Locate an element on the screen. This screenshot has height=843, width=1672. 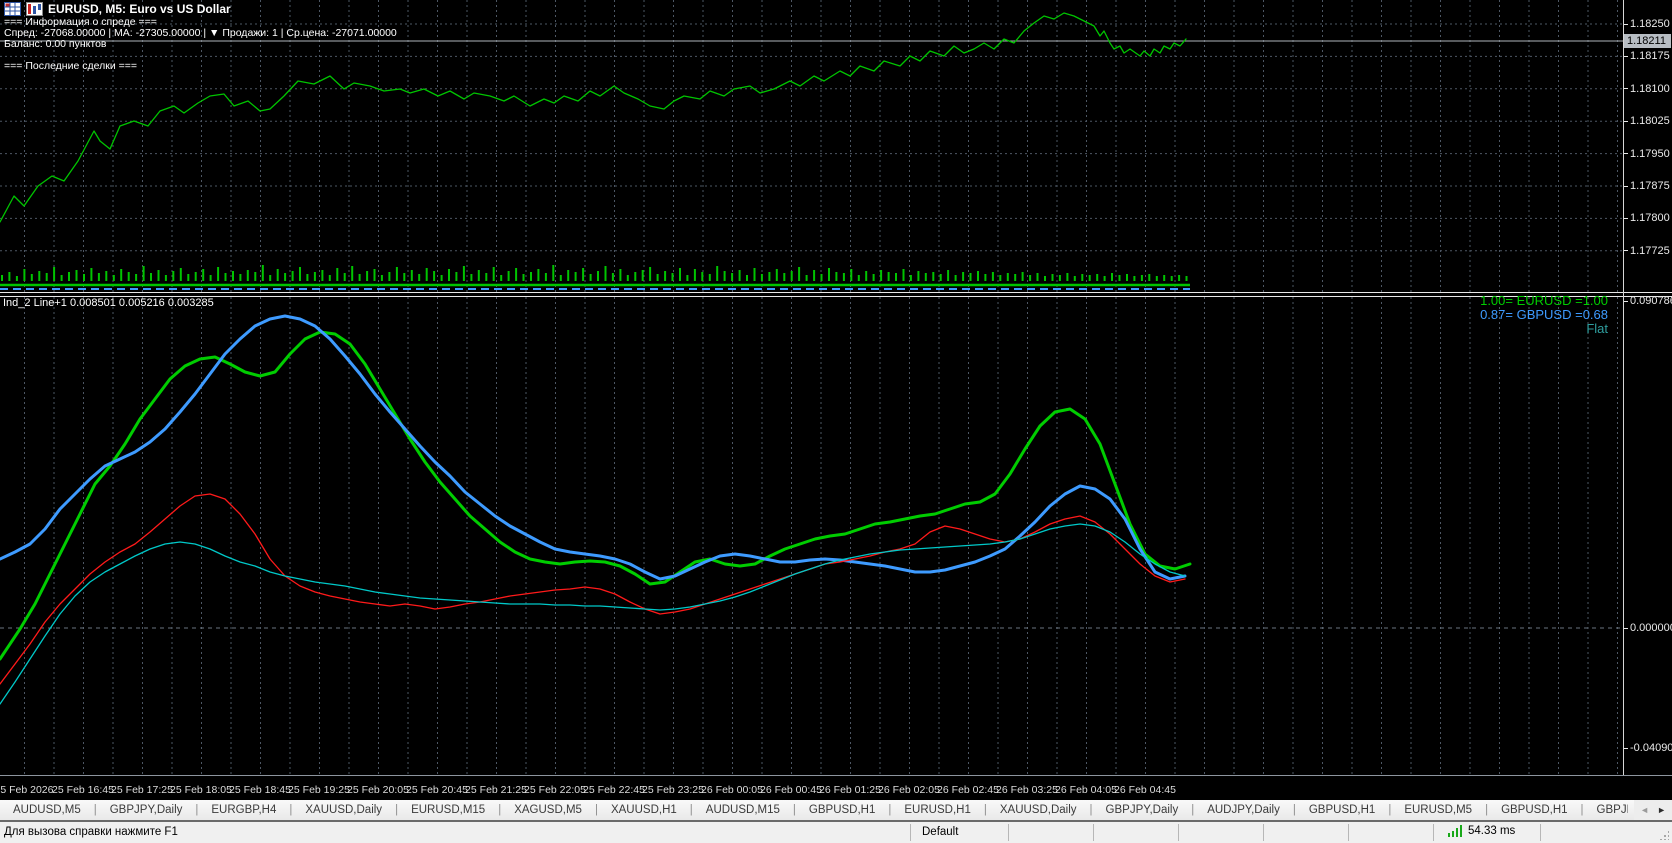
indicator-tick-label: 0.000000 is located at coordinates (1651, 628).